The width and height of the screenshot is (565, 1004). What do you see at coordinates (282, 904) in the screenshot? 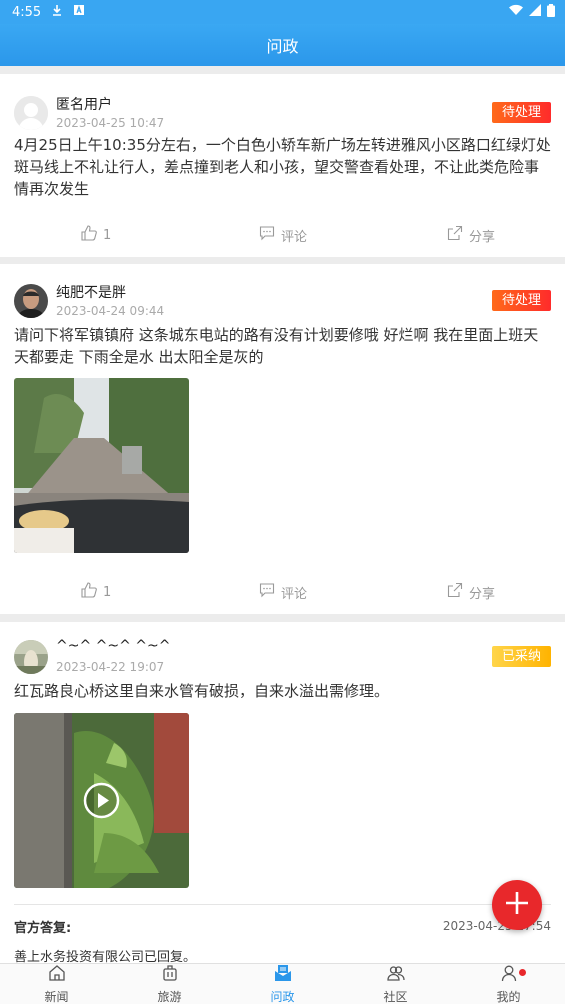
I see `reply-divider` at bounding box center [282, 904].